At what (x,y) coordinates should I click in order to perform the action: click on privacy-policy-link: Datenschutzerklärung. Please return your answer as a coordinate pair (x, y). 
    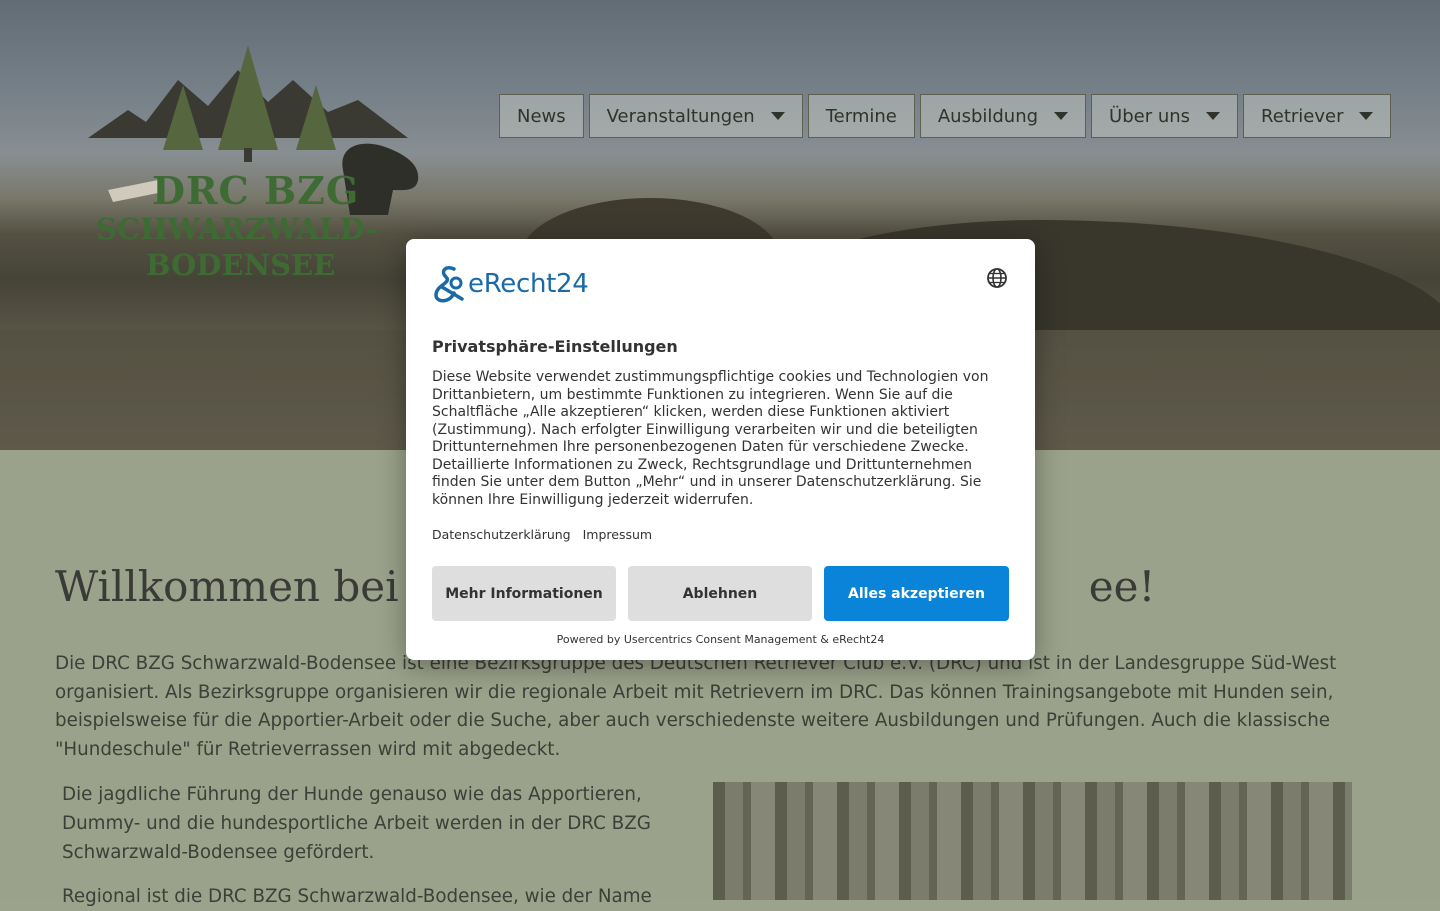
    Looking at the image, I should click on (501, 534).